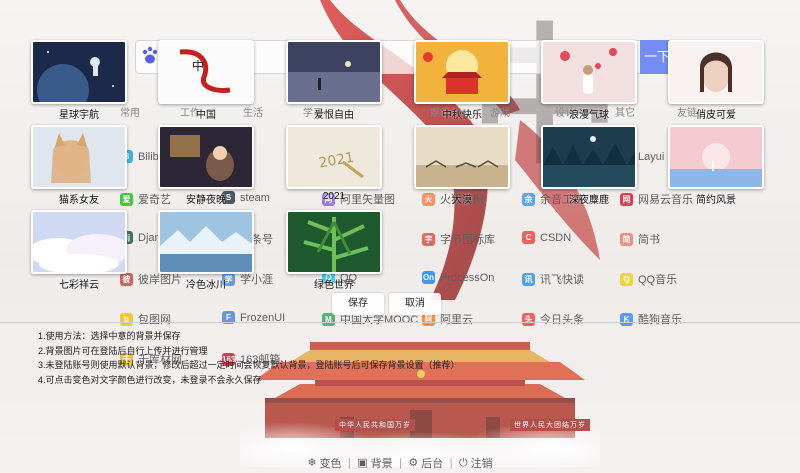 The image size is (800, 473). Describe the element at coordinates (206, 115) in the screenshot. I see `wallpaper-caption: 中国` at that location.